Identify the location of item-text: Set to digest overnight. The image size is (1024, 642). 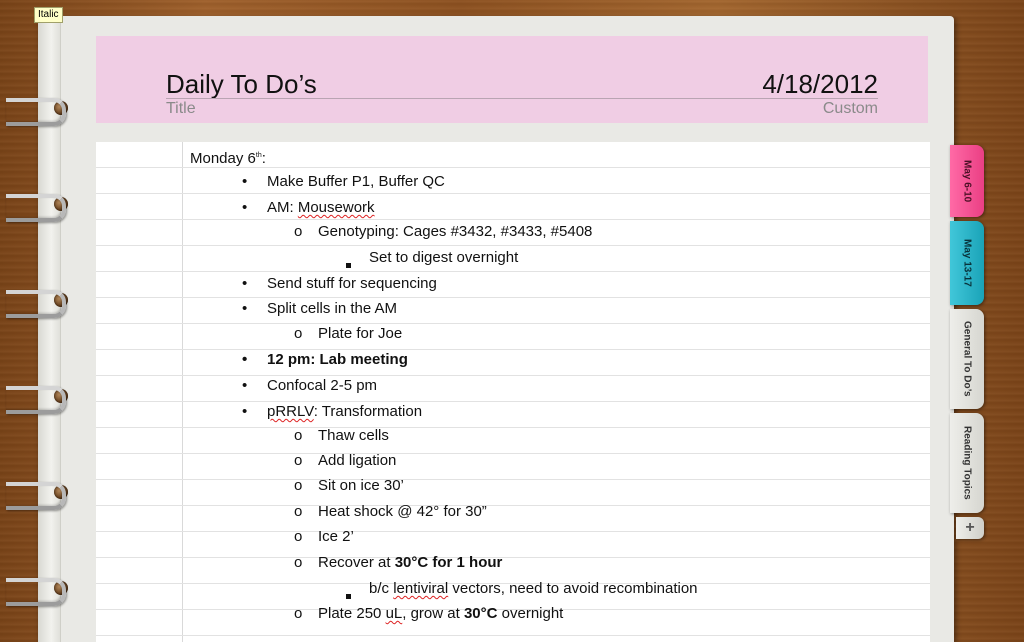
(443, 258).